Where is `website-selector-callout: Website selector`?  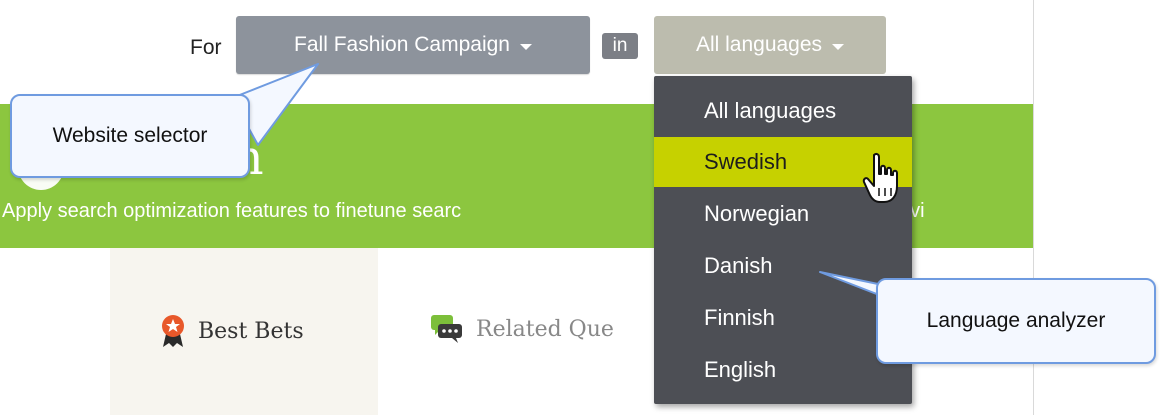 website-selector-callout: Website selector is located at coordinates (130, 136).